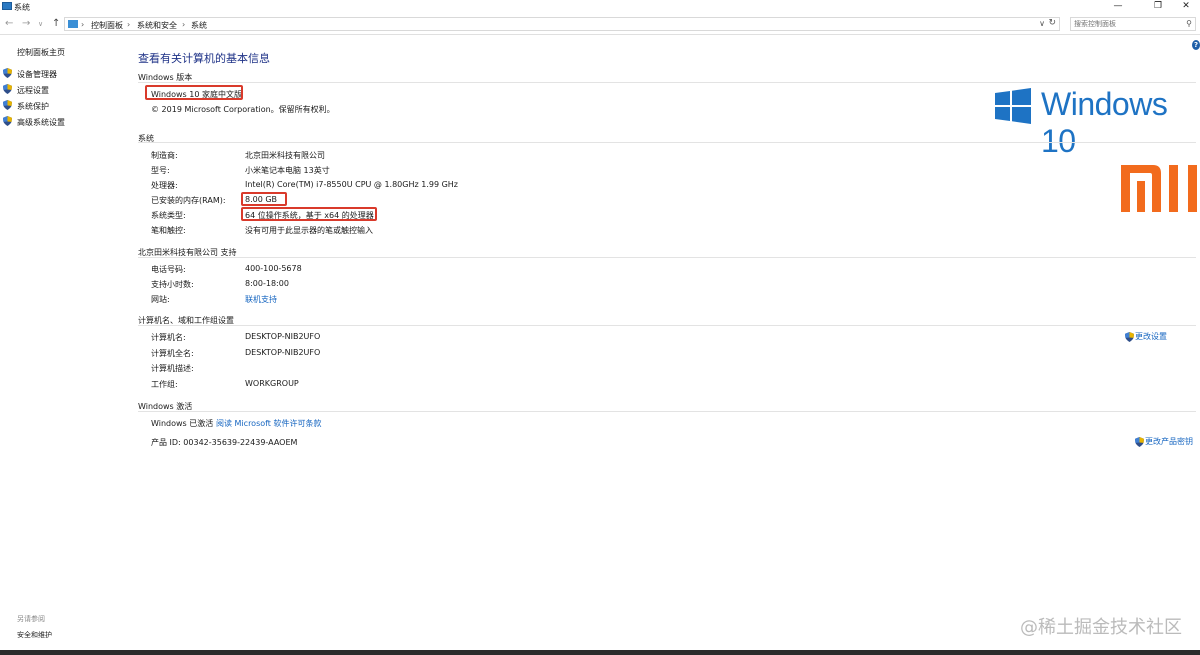 The width and height of the screenshot is (1200, 655). I want to click on window-title: 系统, so click(22, 7).